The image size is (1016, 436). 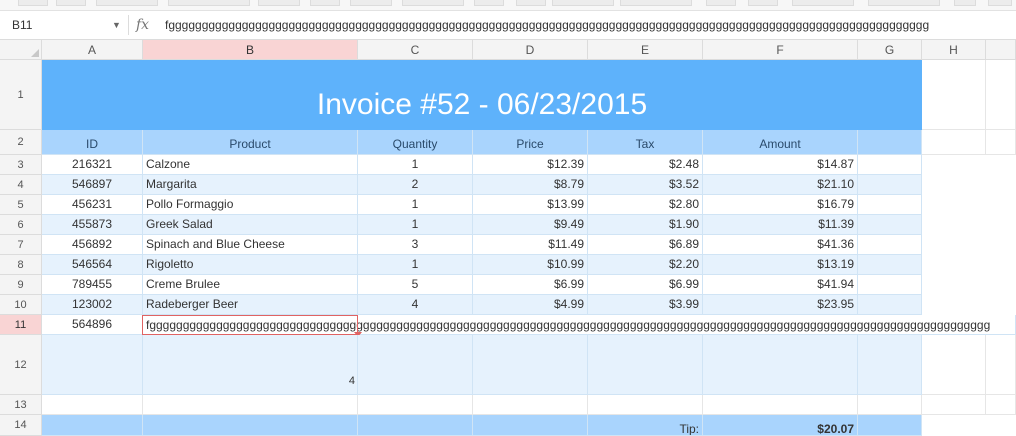 What do you see at coordinates (92, 165) in the screenshot?
I see `cell-id: 216321` at bounding box center [92, 165].